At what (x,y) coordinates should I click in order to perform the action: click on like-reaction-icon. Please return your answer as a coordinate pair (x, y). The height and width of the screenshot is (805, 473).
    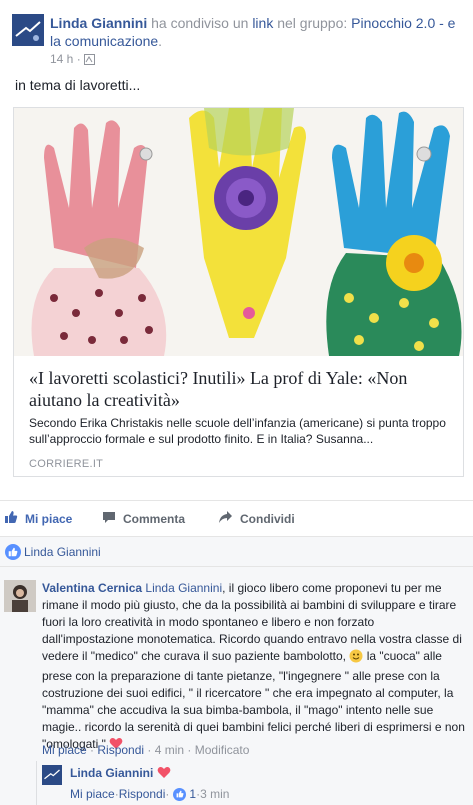
    Looking at the image, I should click on (13, 552).